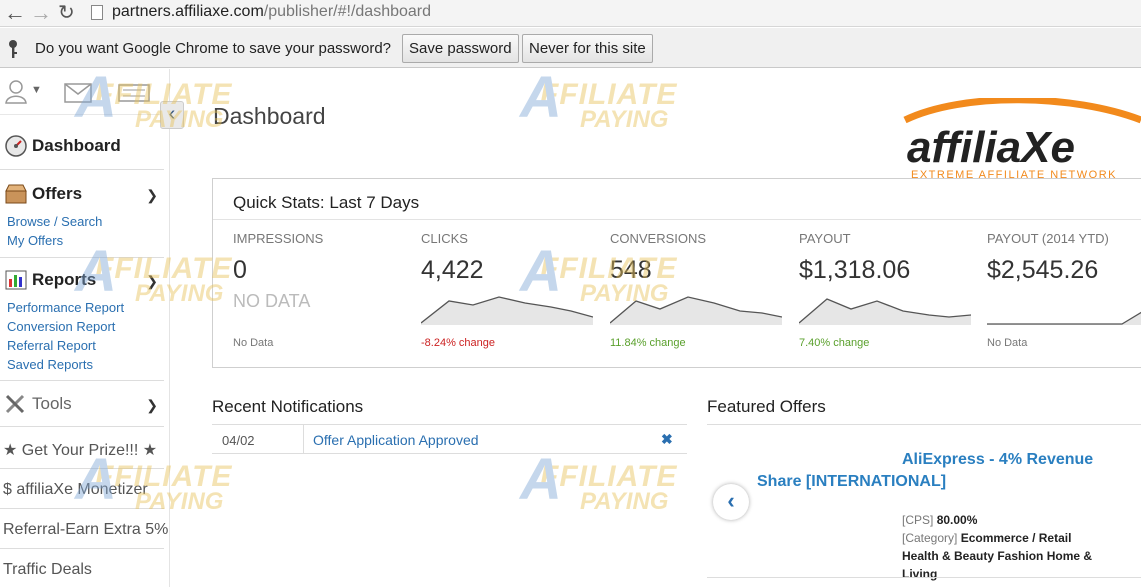  Describe the element at coordinates (16, 280) in the screenshot. I see `bar-chart-icon` at that location.